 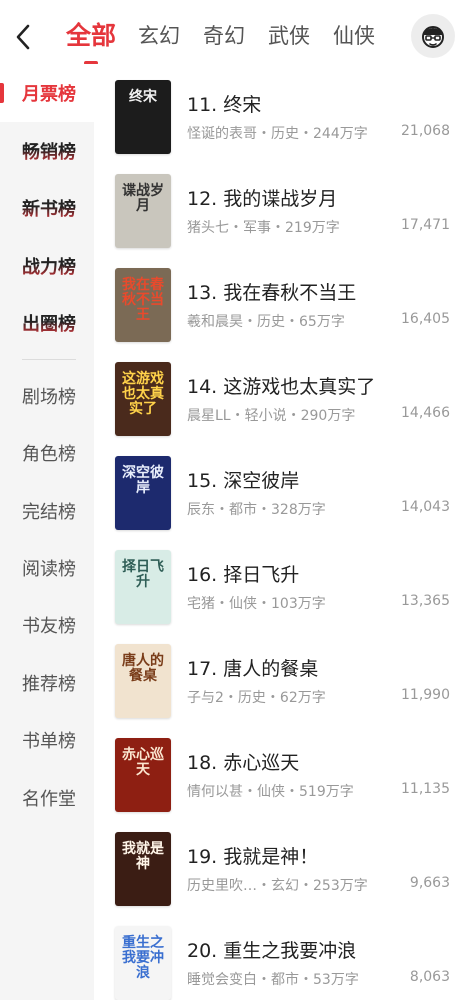 What do you see at coordinates (47, 568) in the screenshot?
I see `sidebar-item-reading: 阅读榜` at bounding box center [47, 568].